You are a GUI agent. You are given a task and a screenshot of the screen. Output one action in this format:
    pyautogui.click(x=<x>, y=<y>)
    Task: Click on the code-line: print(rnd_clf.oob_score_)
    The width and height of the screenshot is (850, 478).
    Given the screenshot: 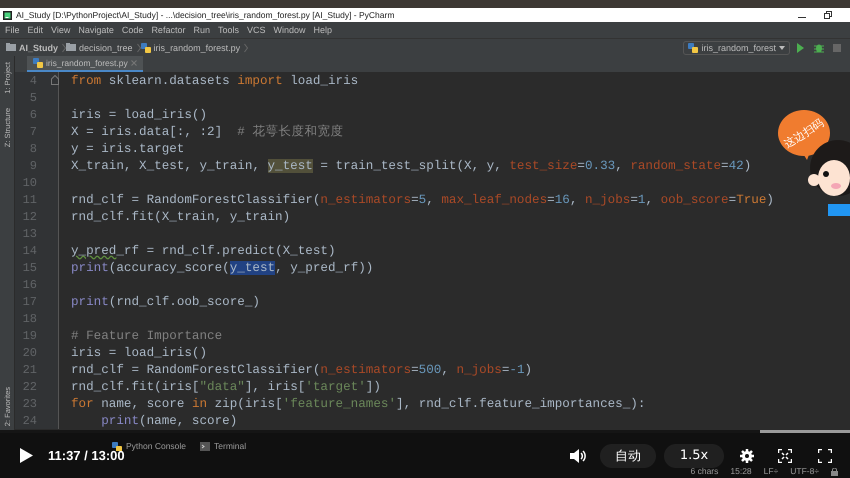 What is the action you would take?
    pyautogui.click(x=165, y=301)
    